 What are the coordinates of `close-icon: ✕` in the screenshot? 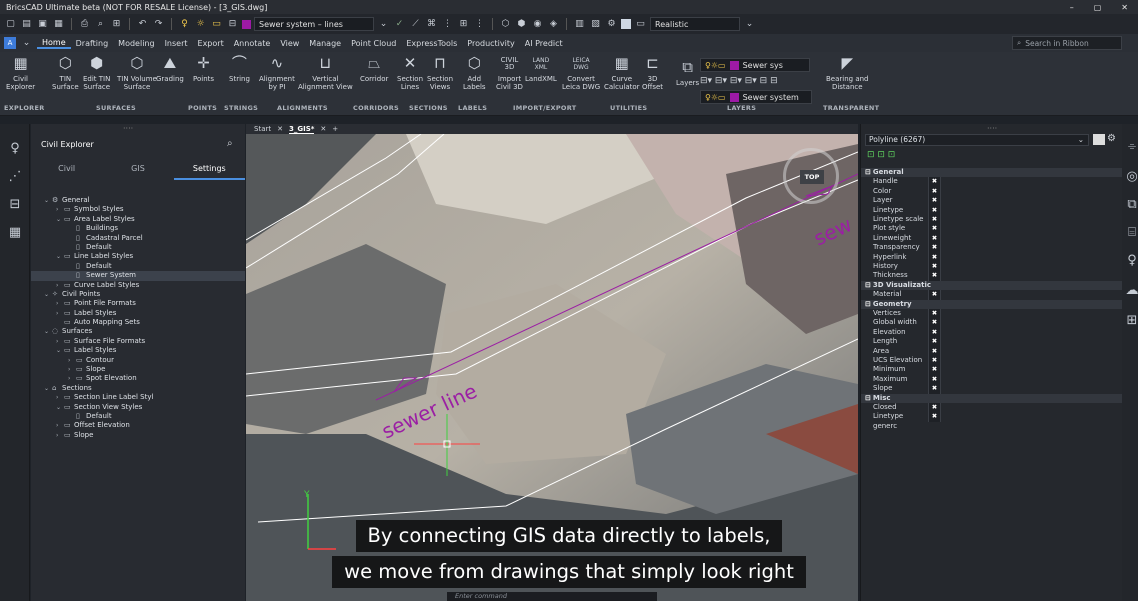 It's located at (280, 129).